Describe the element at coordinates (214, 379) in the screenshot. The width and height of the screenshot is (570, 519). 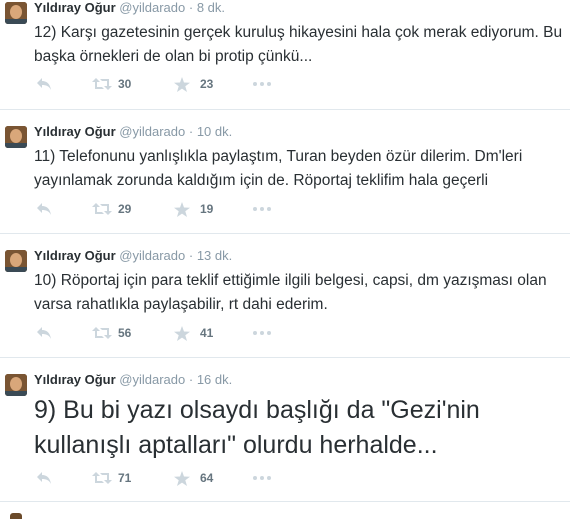
I see `timestamp: 16 dk.` at that location.